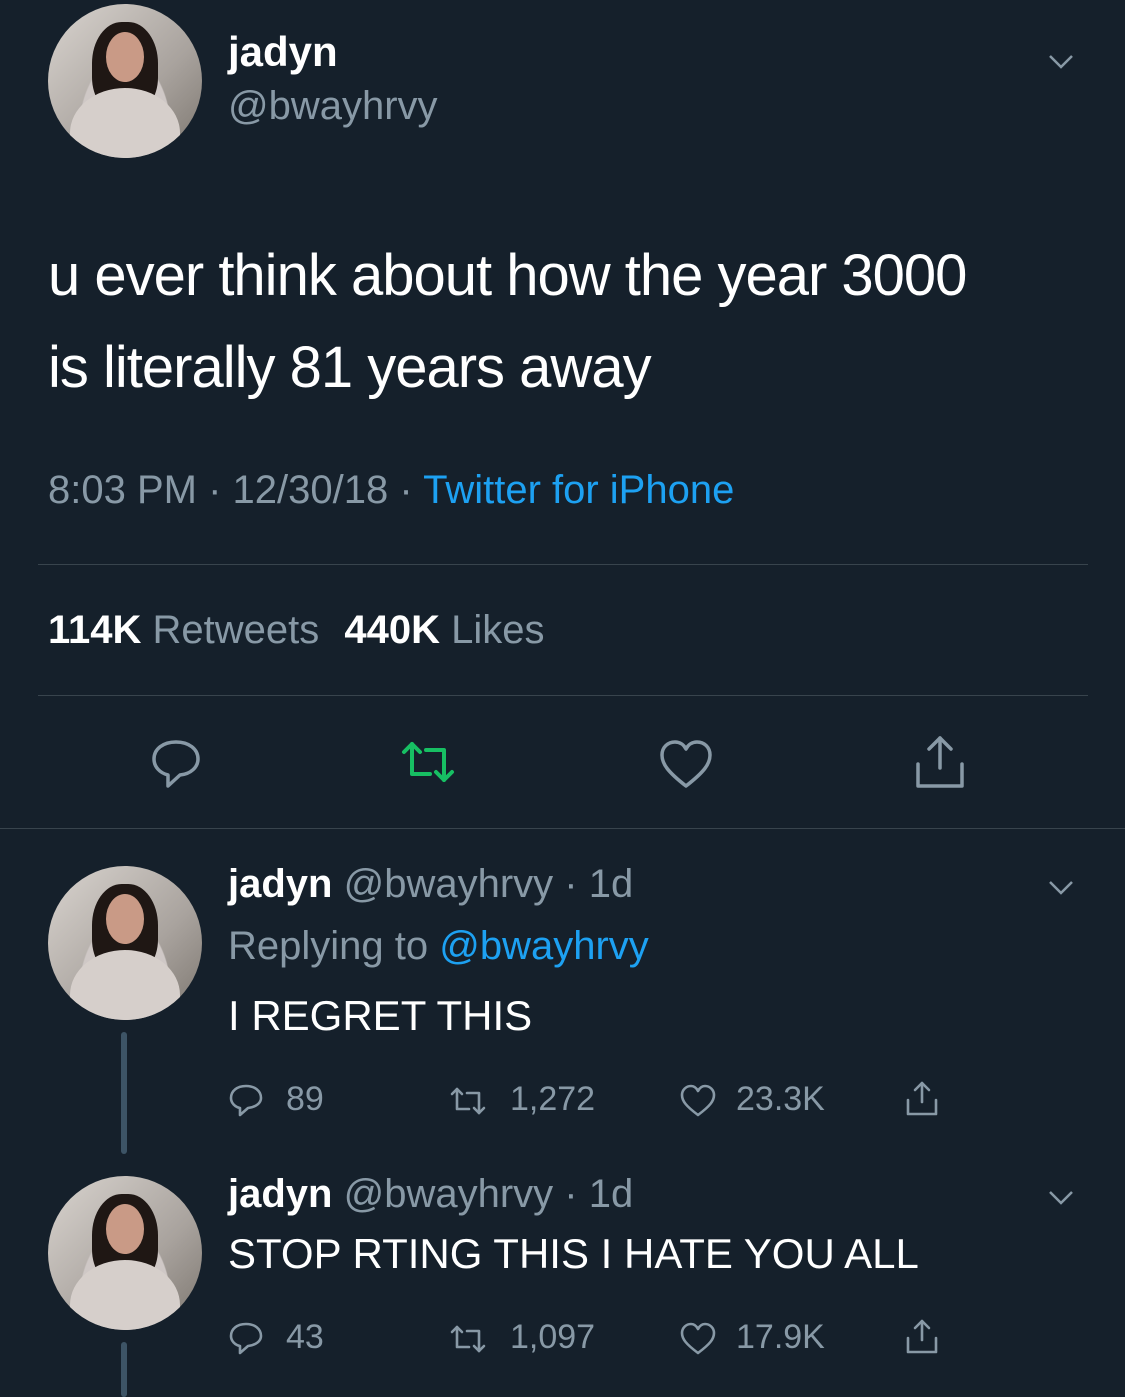 The image size is (1125, 1397). Describe the element at coordinates (391, 490) in the screenshot. I see `tweet-meta: 8:03 PM · 12/30/18 · Twitter for iPhone` at that location.